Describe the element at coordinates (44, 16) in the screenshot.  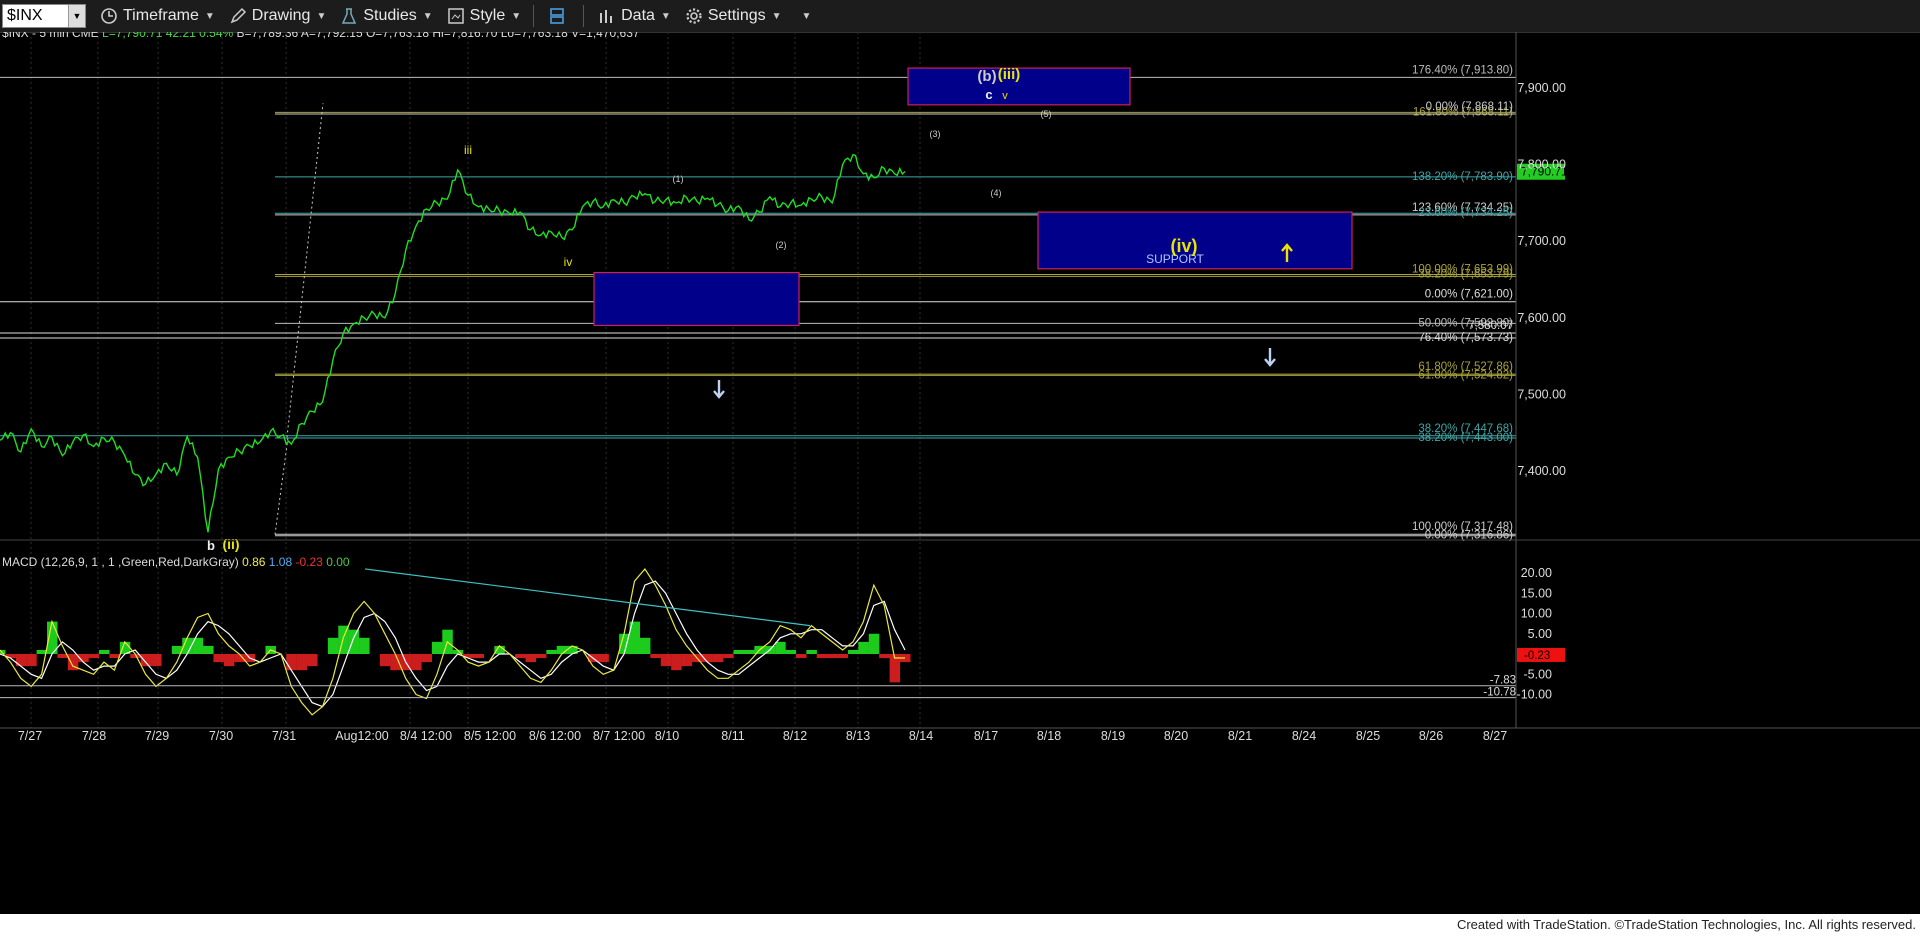
I see `symbol-selector: $INX ▼` at that location.